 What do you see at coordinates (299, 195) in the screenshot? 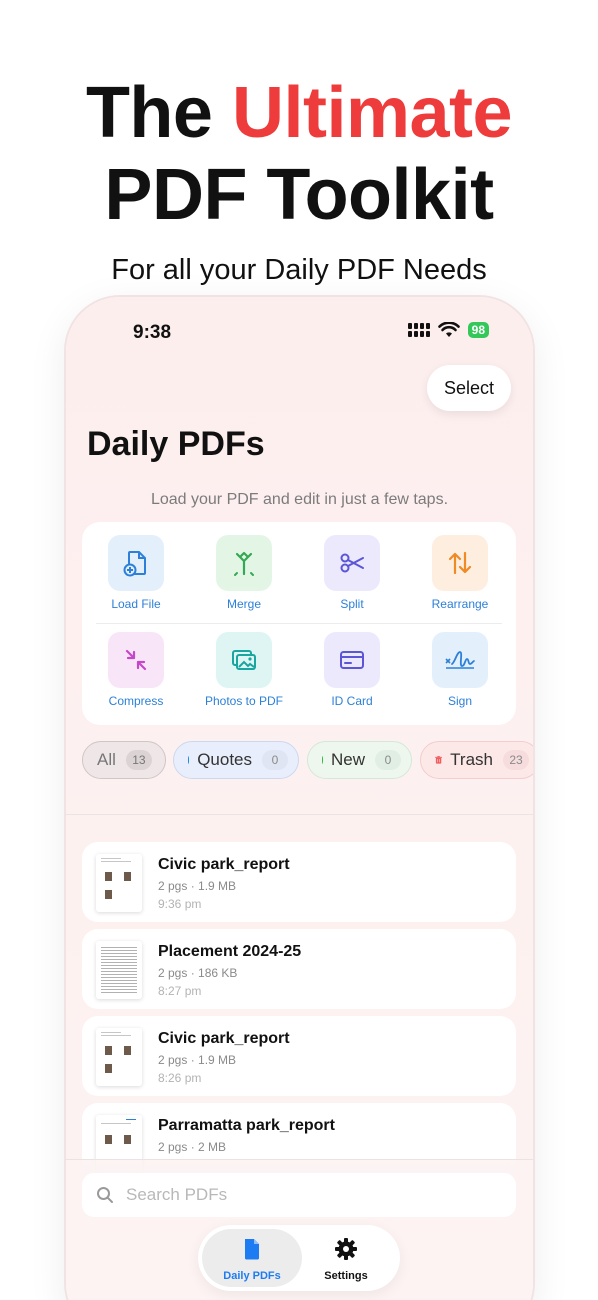
I see `headline-line2: PDF Toolkit` at bounding box center [299, 195].